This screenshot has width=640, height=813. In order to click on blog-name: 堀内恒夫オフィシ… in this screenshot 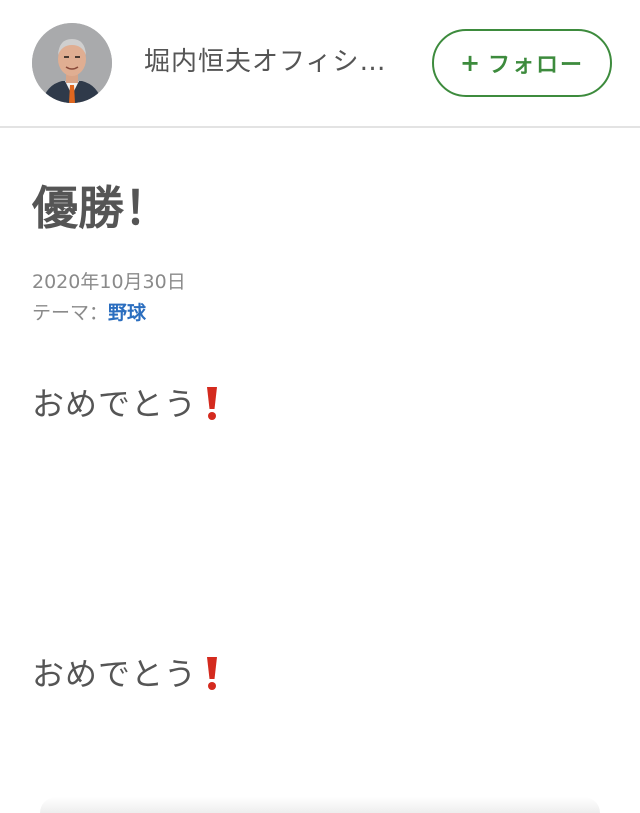, I will do `click(273, 62)`.